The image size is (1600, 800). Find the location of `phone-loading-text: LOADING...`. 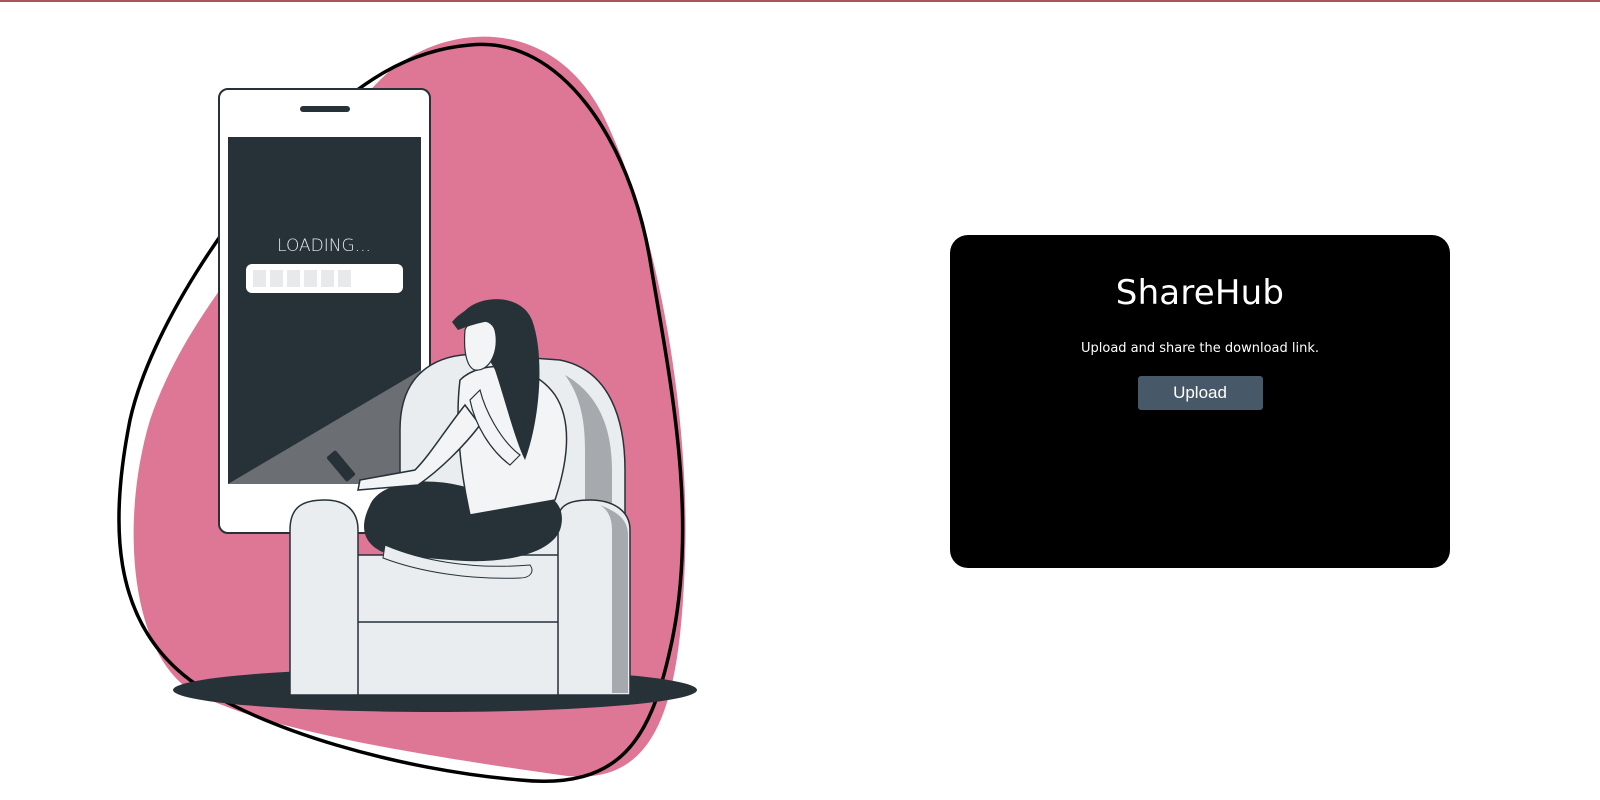

phone-loading-text: LOADING... is located at coordinates (324, 246).